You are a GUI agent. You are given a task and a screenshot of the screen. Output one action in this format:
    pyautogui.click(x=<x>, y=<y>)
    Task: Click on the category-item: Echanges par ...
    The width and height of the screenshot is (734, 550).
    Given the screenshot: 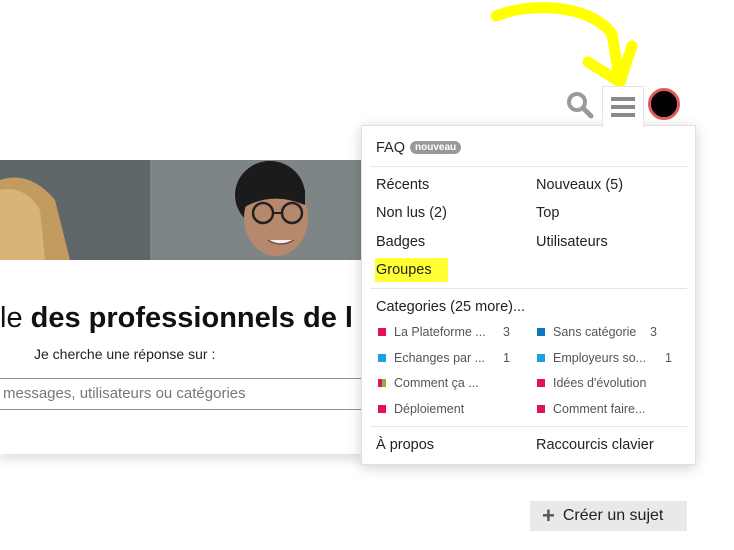 What is the action you would take?
    pyautogui.click(x=431, y=358)
    